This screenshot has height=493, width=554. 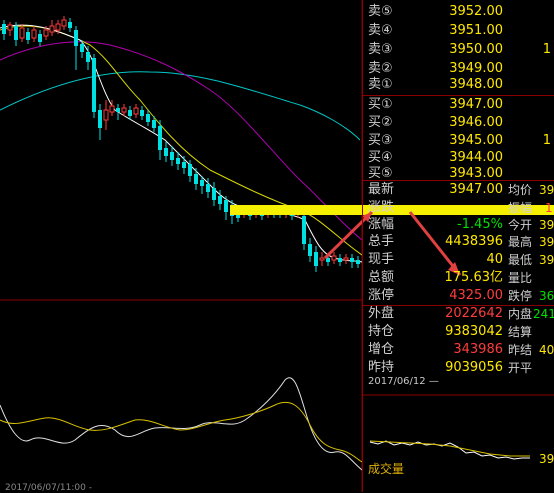 I want to click on ask-row: 卖④ 3951.00, so click(x=458, y=31).